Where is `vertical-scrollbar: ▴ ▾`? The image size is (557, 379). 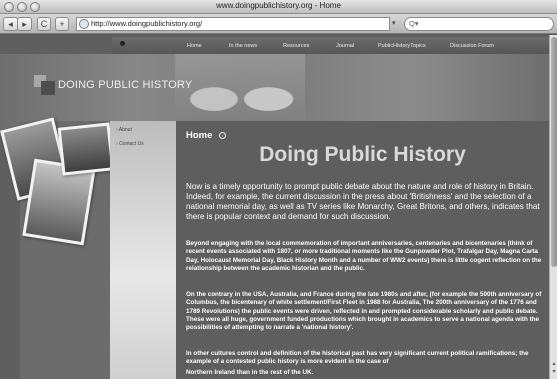 vertical-scrollbar: ▴ ▾ is located at coordinates (553, 207).